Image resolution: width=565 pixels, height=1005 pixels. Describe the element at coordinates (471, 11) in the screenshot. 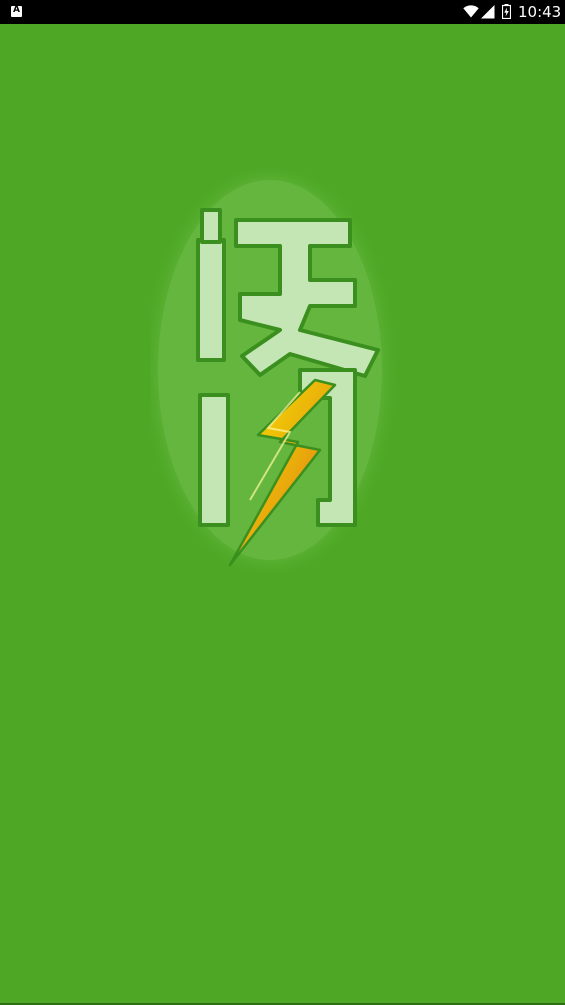

I see `wifi-icon` at that location.